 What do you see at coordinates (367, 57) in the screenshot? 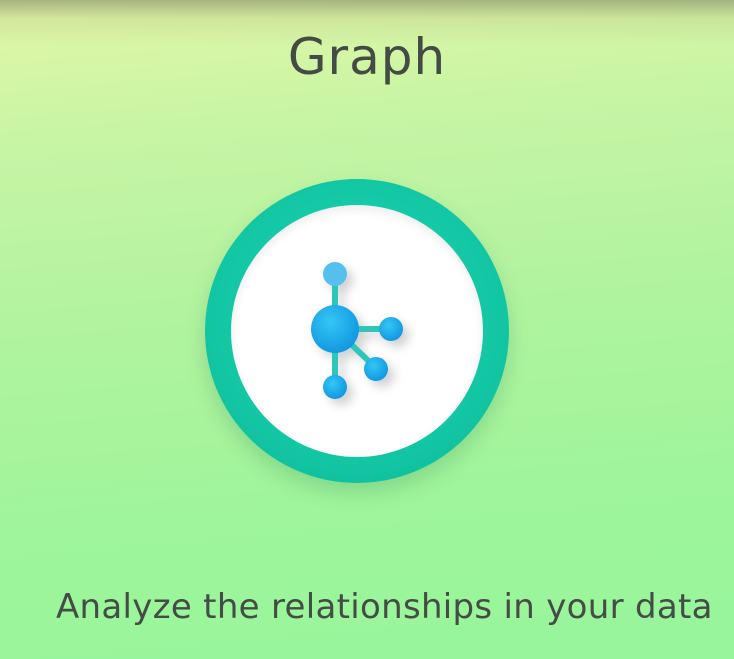
I see `page-title: Graph` at bounding box center [367, 57].